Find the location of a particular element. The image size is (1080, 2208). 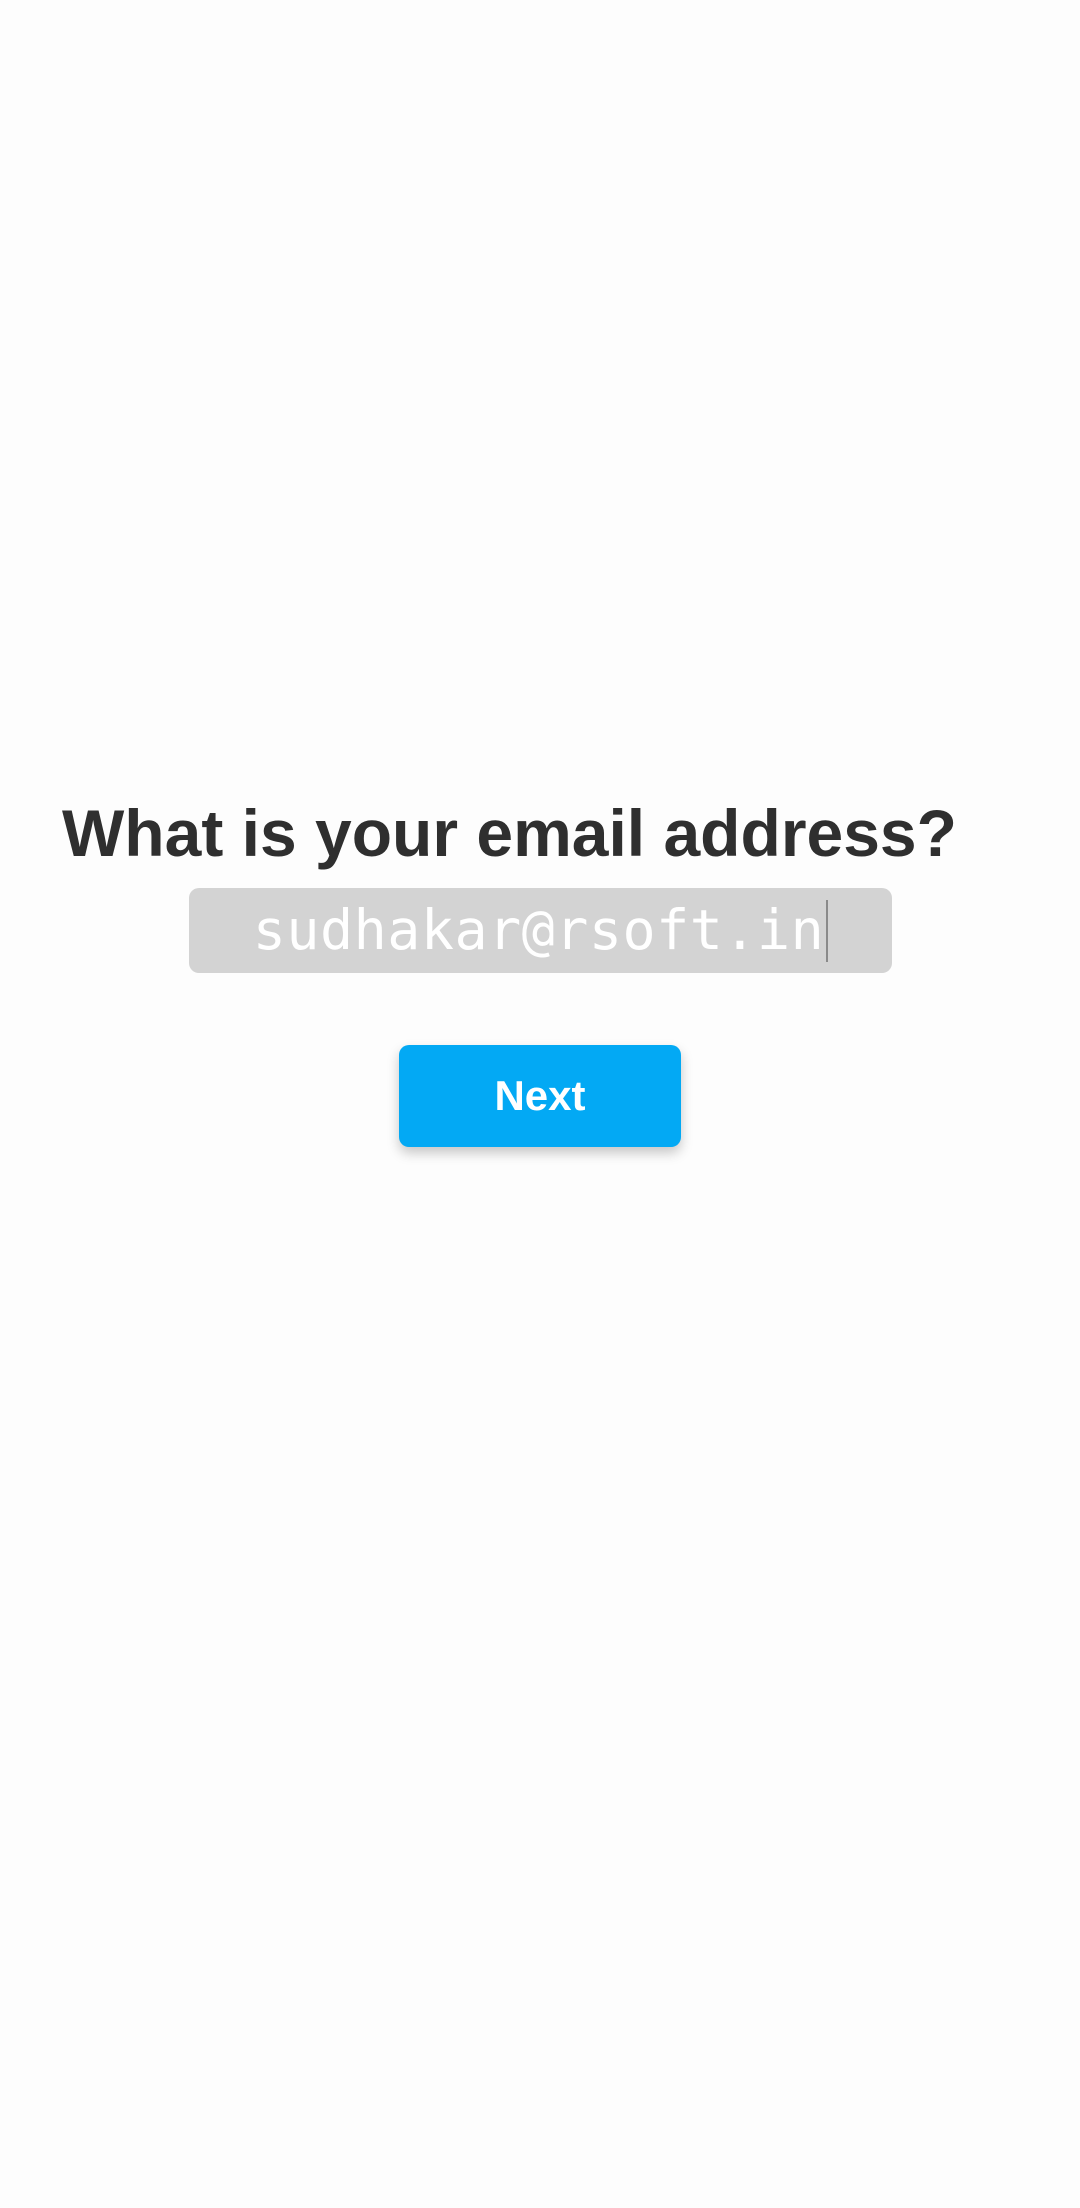

email-field-value: sudhakar@rsoft.in is located at coordinates (538, 930).